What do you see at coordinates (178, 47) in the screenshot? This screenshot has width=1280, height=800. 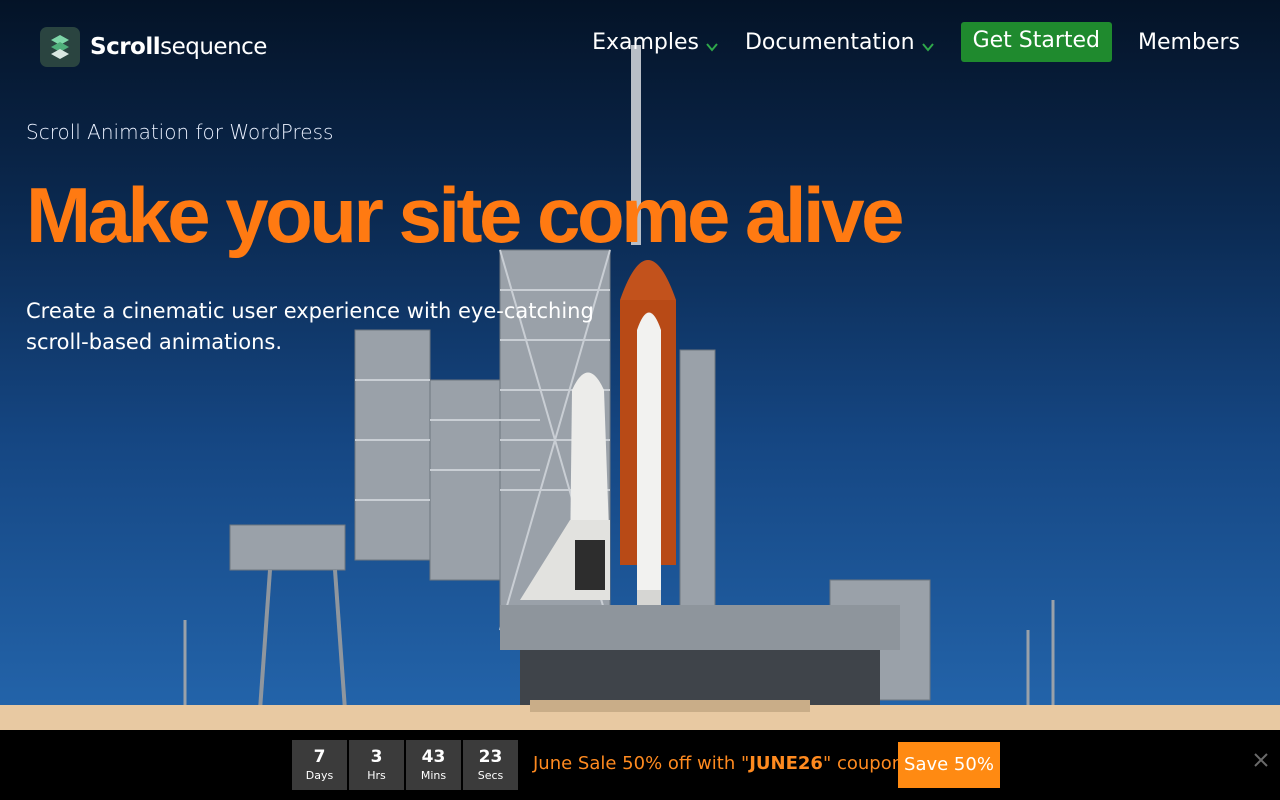 I see `logo-wordmark: Scrollsequence` at bounding box center [178, 47].